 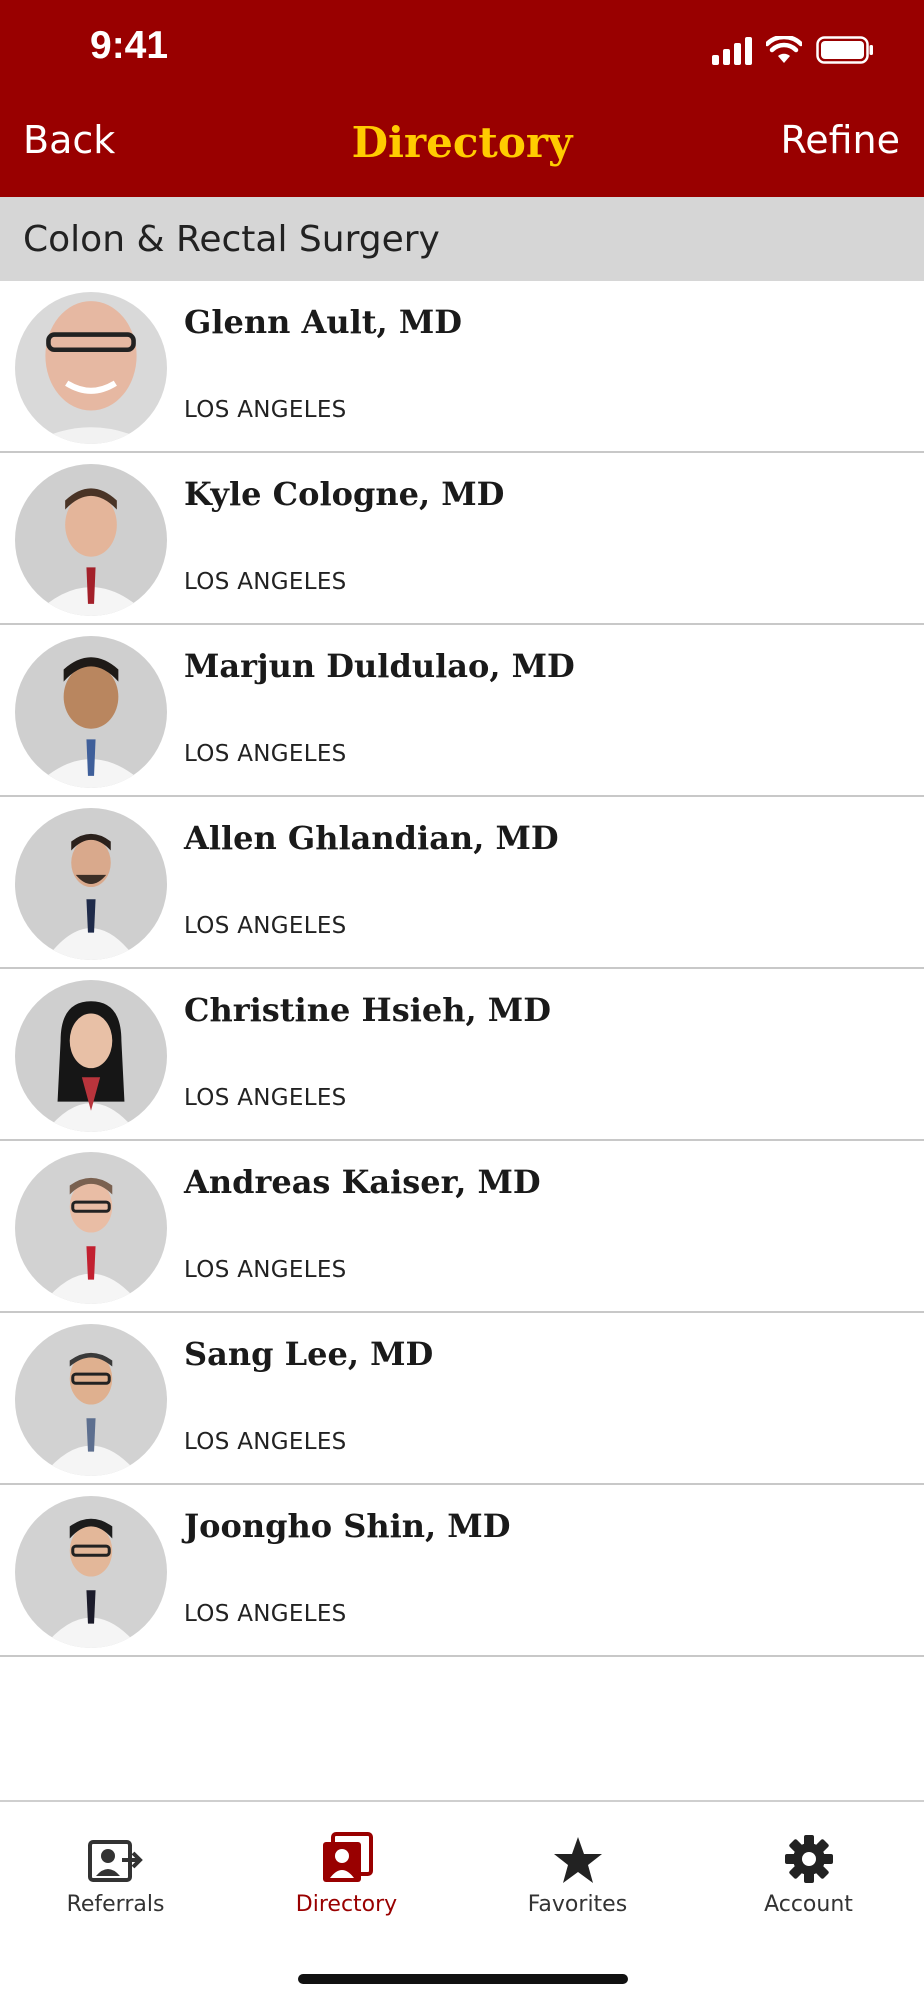 I want to click on tab-label: Directory, so click(x=346, y=1904).